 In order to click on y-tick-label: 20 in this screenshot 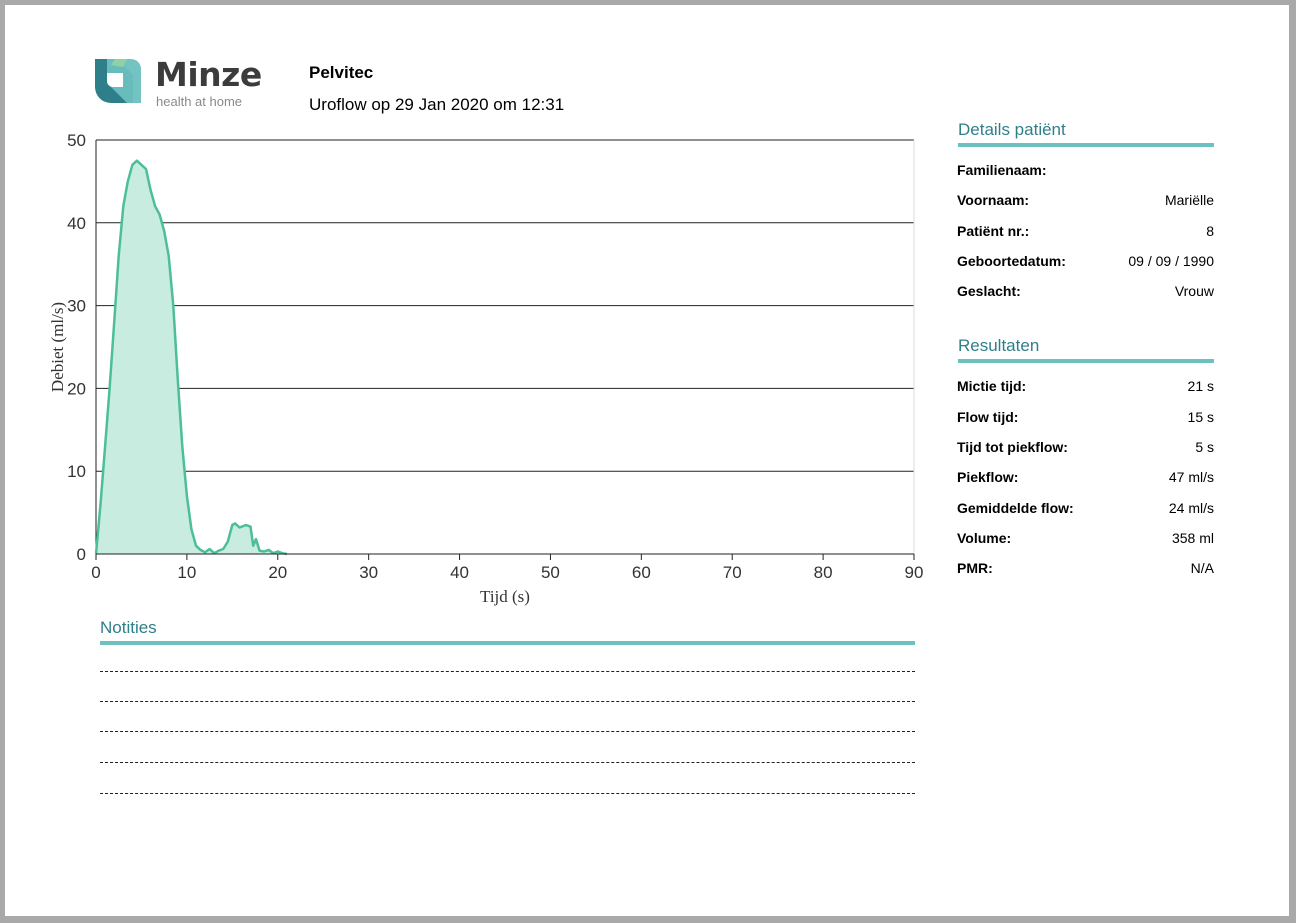, I will do `click(76, 388)`.